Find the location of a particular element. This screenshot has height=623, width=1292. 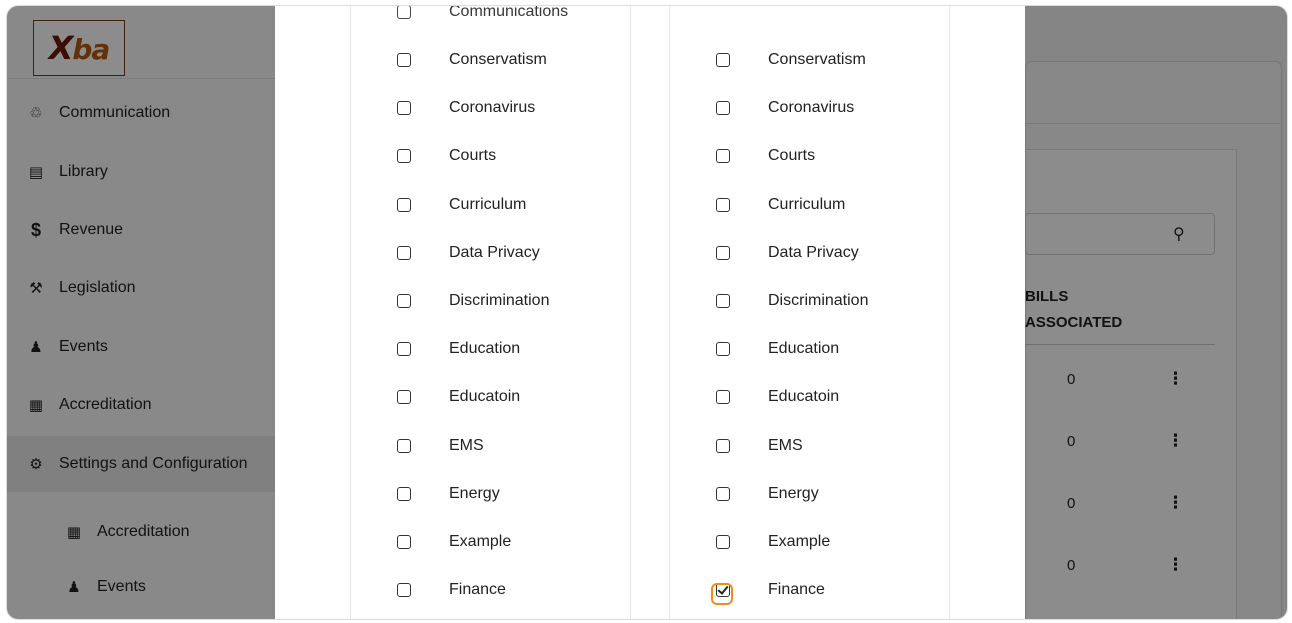

focus-highlight is located at coordinates (722, 594).